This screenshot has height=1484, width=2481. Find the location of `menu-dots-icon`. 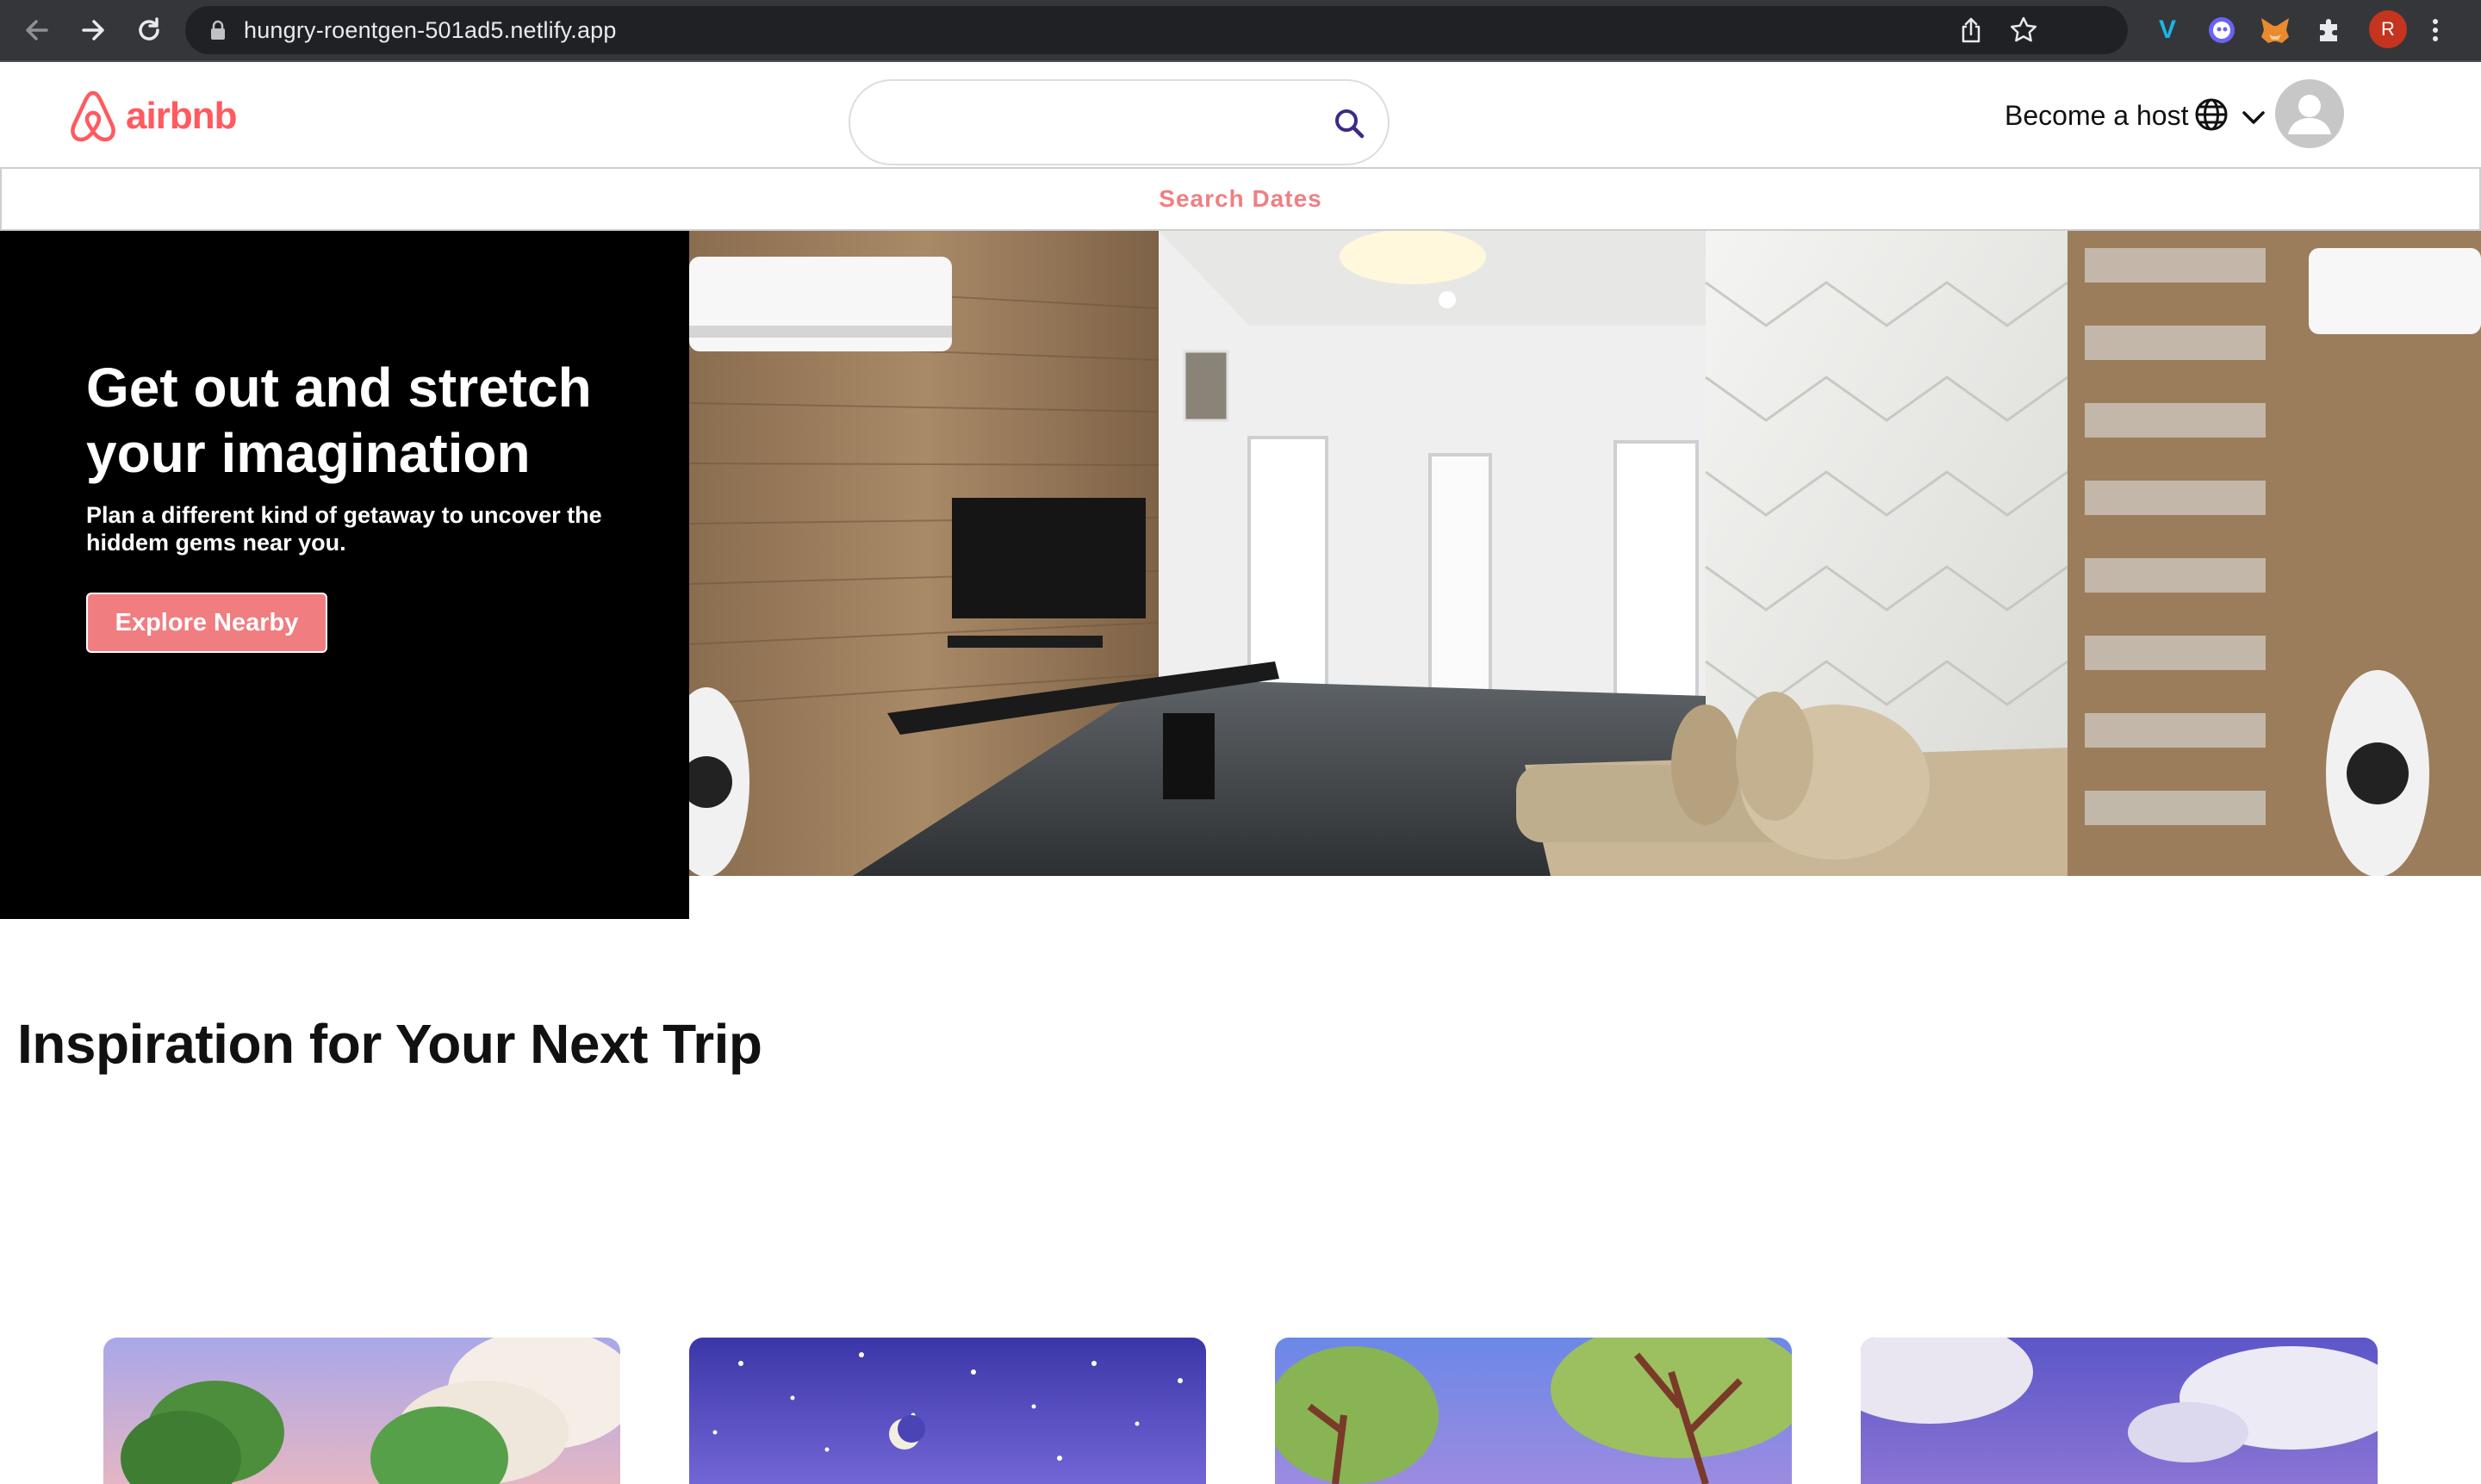

menu-dots-icon is located at coordinates (2435, 30).